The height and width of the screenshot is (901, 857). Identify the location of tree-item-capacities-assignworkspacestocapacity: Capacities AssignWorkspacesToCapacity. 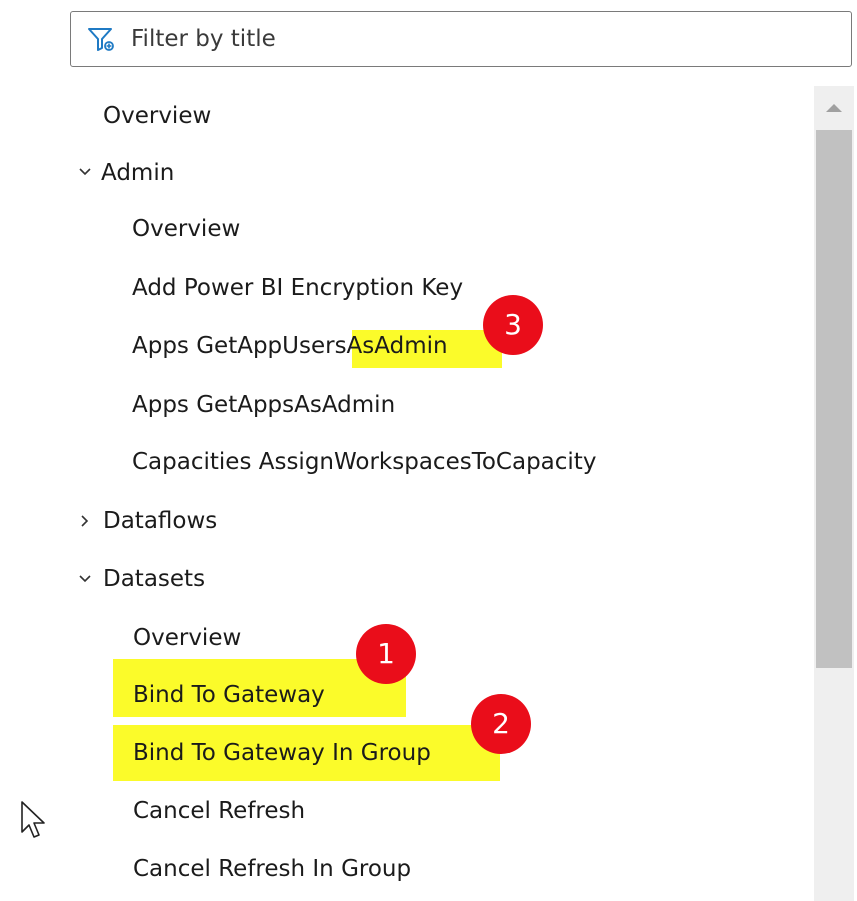
(364, 462).